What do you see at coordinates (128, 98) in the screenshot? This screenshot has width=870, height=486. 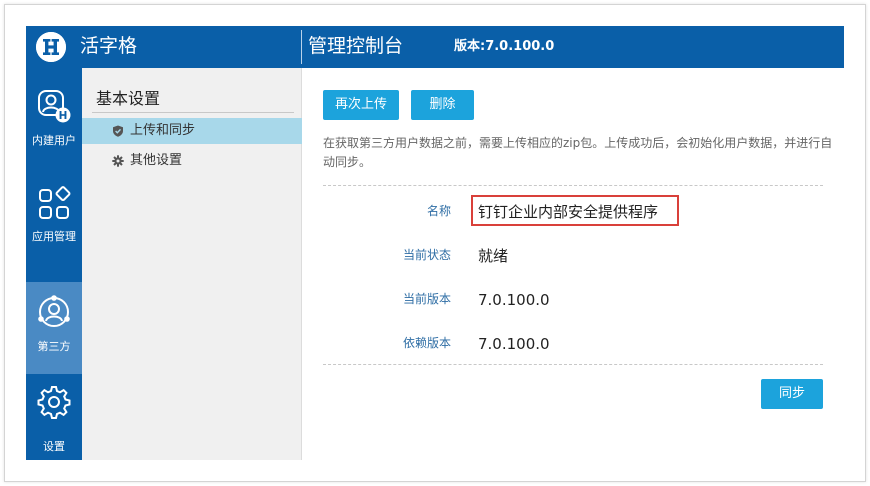 I see `subnav-title: 基本设置` at bounding box center [128, 98].